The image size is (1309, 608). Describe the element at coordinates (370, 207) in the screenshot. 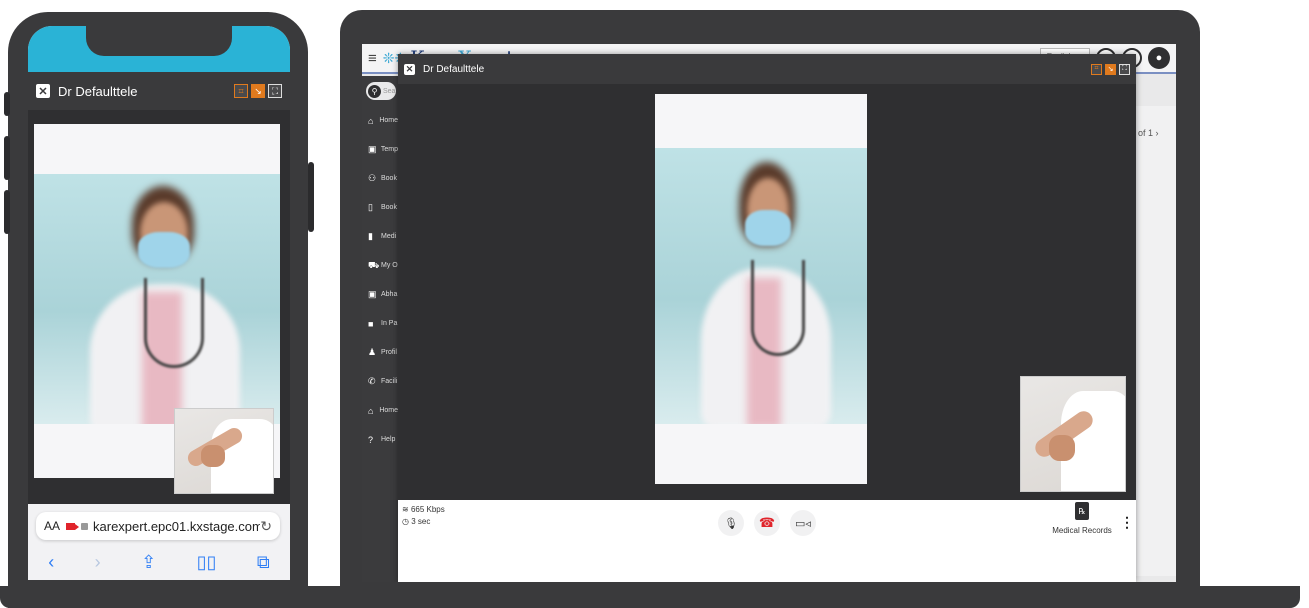

I see `clipboard-icon: ▯` at that location.